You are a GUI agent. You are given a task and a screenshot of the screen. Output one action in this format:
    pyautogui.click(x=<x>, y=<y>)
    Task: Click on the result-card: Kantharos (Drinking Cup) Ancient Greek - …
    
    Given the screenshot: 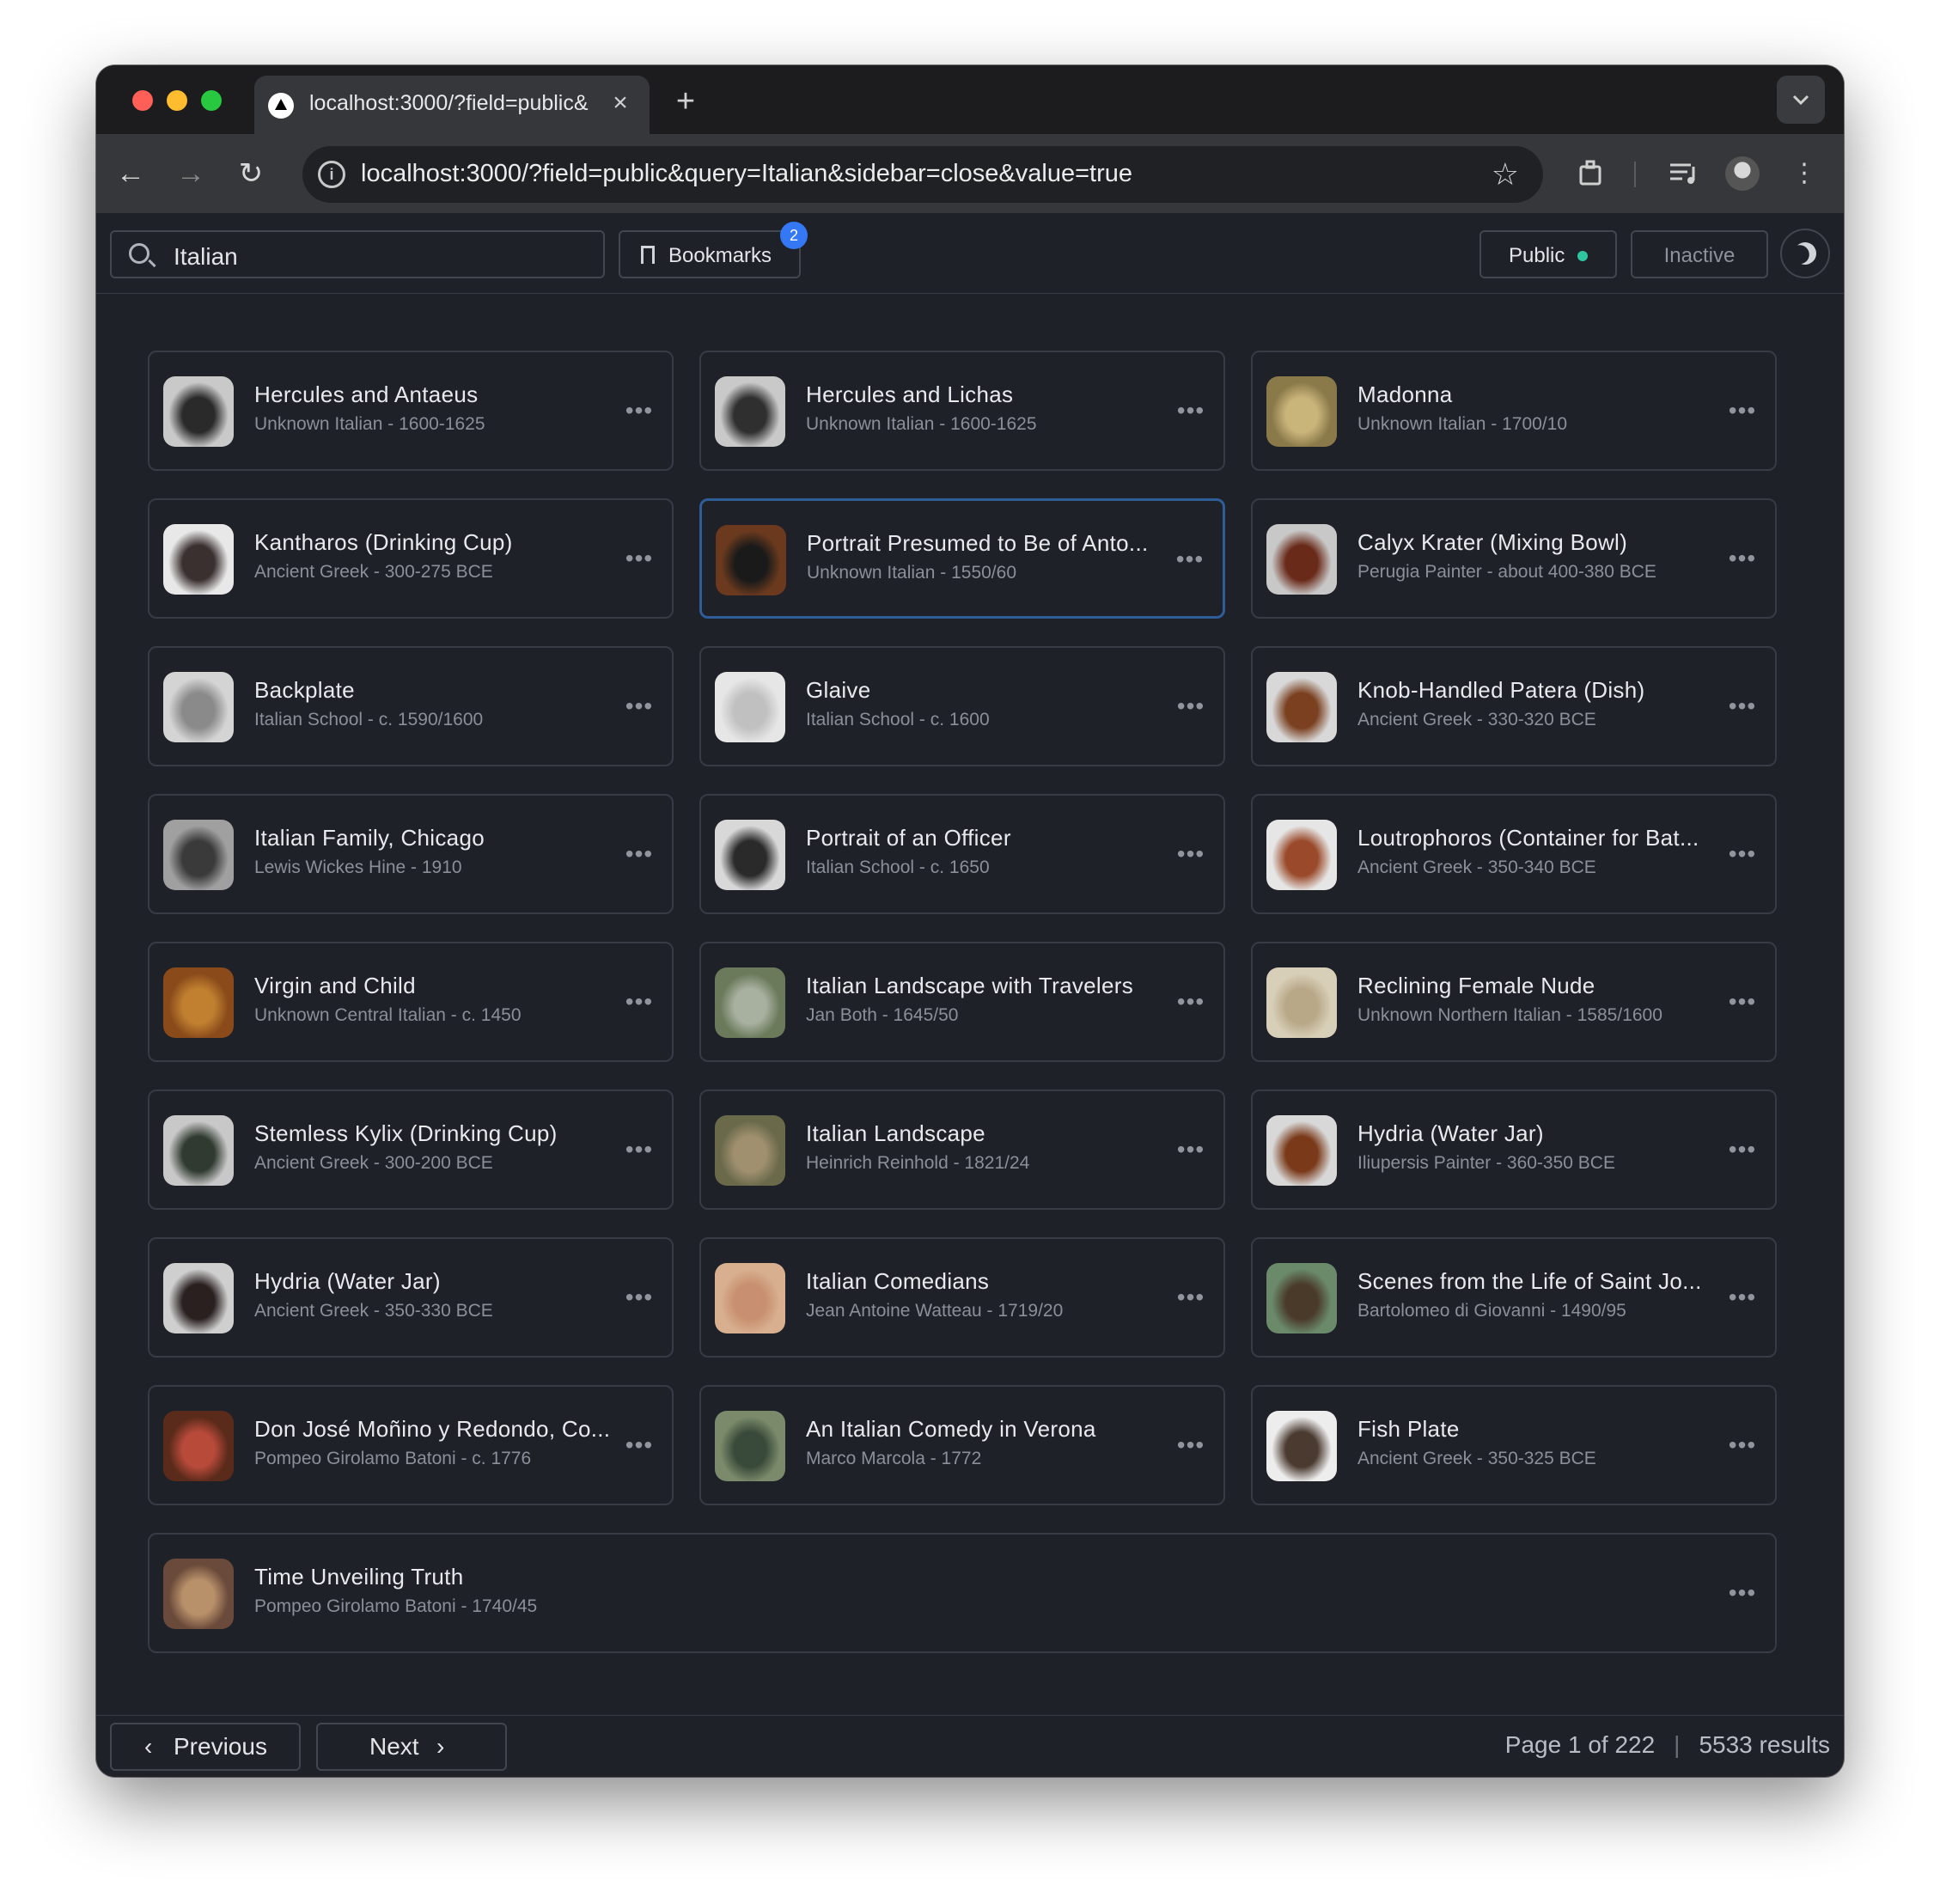 What is the action you would take?
    pyautogui.click(x=411, y=558)
    